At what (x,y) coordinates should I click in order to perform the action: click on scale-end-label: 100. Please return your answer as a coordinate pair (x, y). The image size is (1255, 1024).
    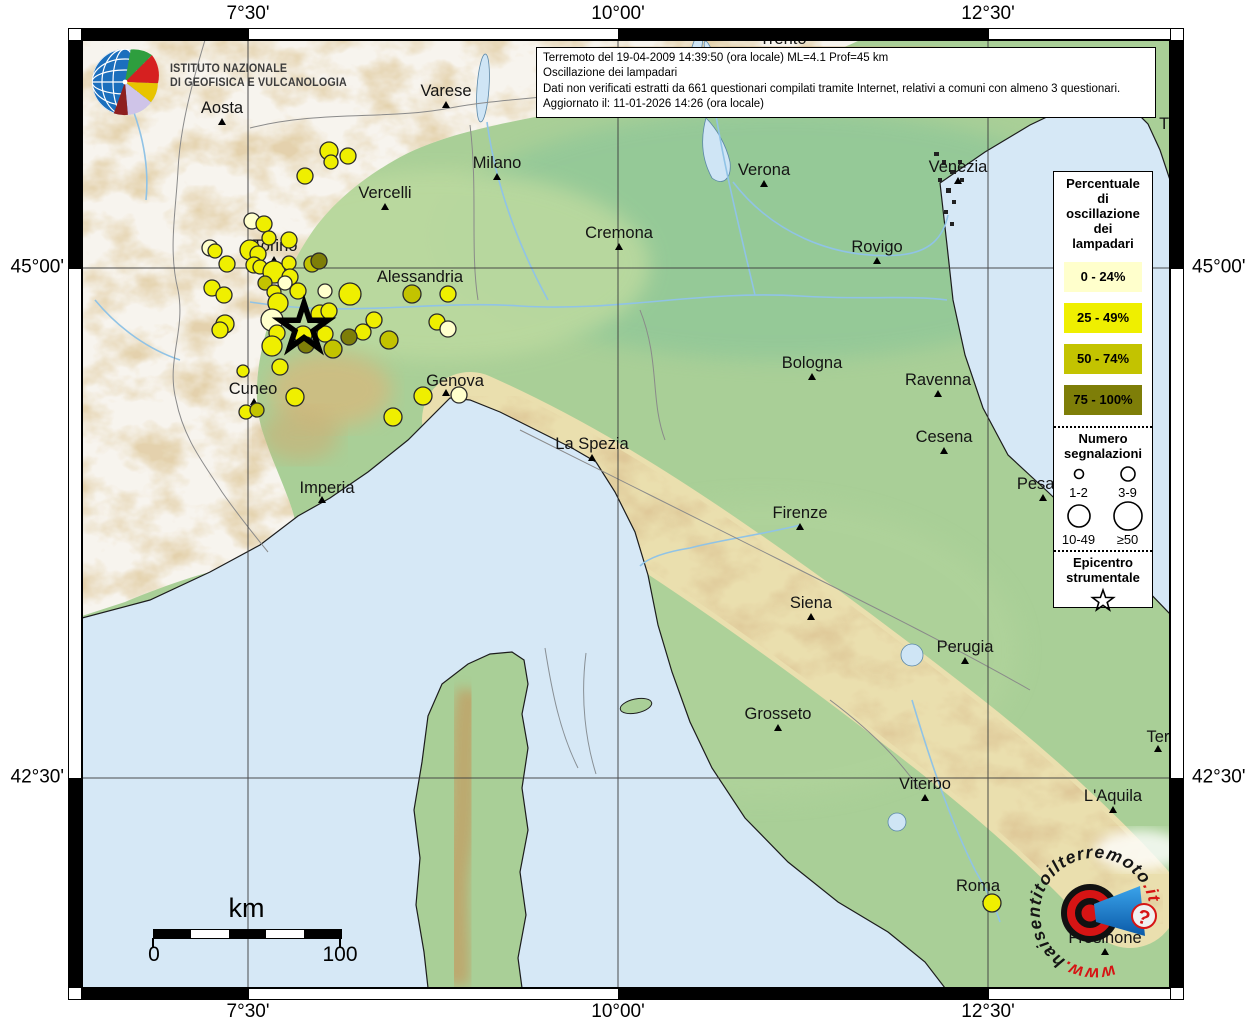
    Looking at the image, I should click on (340, 954).